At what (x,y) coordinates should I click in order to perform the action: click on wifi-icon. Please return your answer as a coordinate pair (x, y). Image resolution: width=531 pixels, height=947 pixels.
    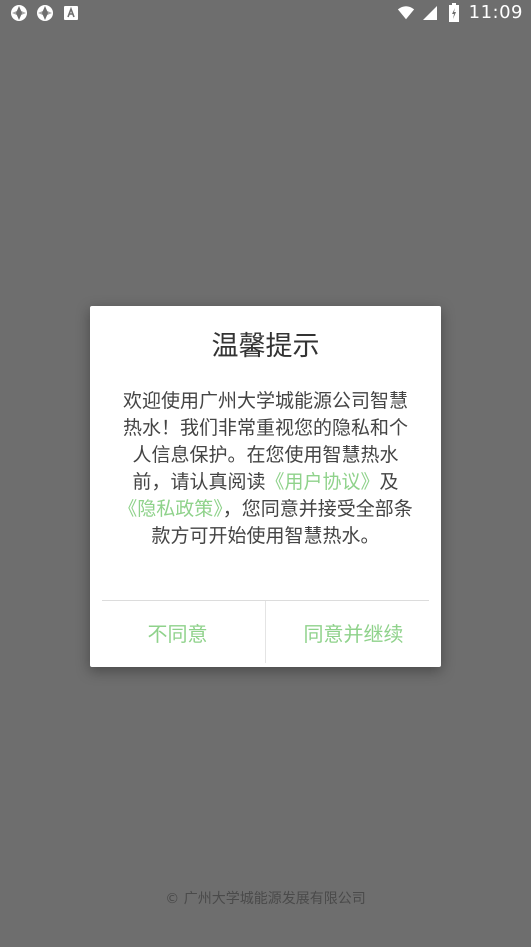
    Looking at the image, I should click on (406, 13).